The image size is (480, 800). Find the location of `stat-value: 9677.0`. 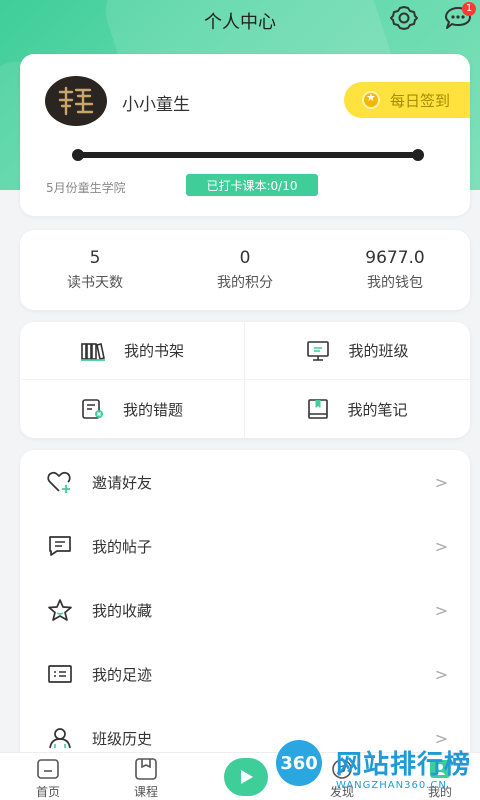

stat-value: 9677.0 is located at coordinates (395, 258).